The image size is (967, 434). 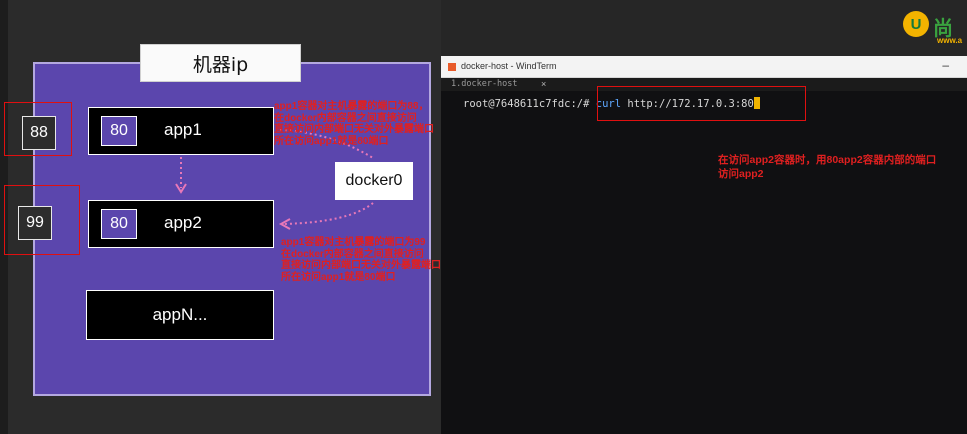 What do you see at coordinates (481, 84) in the screenshot?
I see `tab-docker-host: 1.docker-host` at bounding box center [481, 84].